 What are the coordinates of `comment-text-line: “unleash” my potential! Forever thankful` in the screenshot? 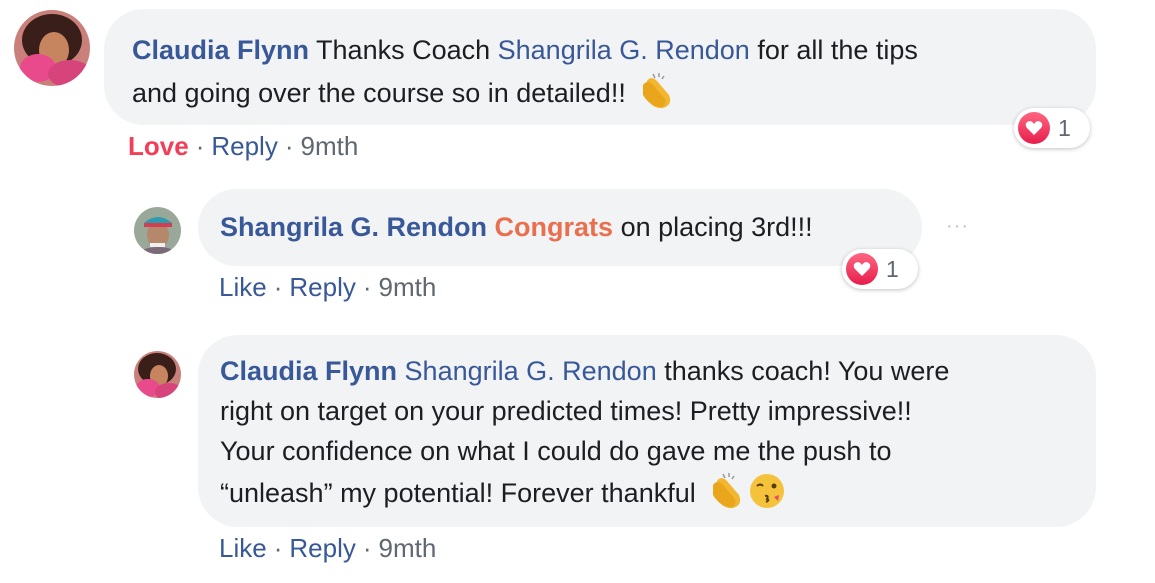 It's located at (647, 496).